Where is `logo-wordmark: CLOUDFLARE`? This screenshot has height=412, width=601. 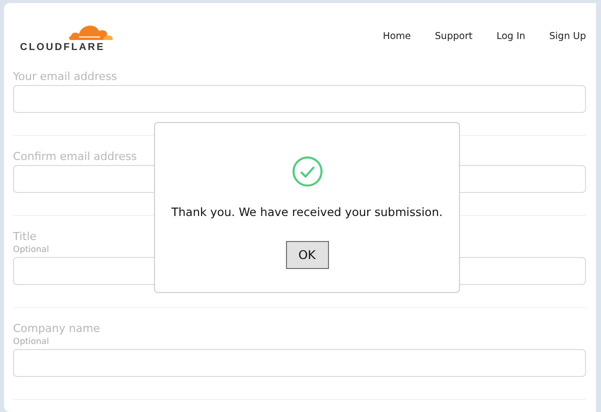 logo-wordmark: CLOUDFLARE is located at coordinates (62, 47).